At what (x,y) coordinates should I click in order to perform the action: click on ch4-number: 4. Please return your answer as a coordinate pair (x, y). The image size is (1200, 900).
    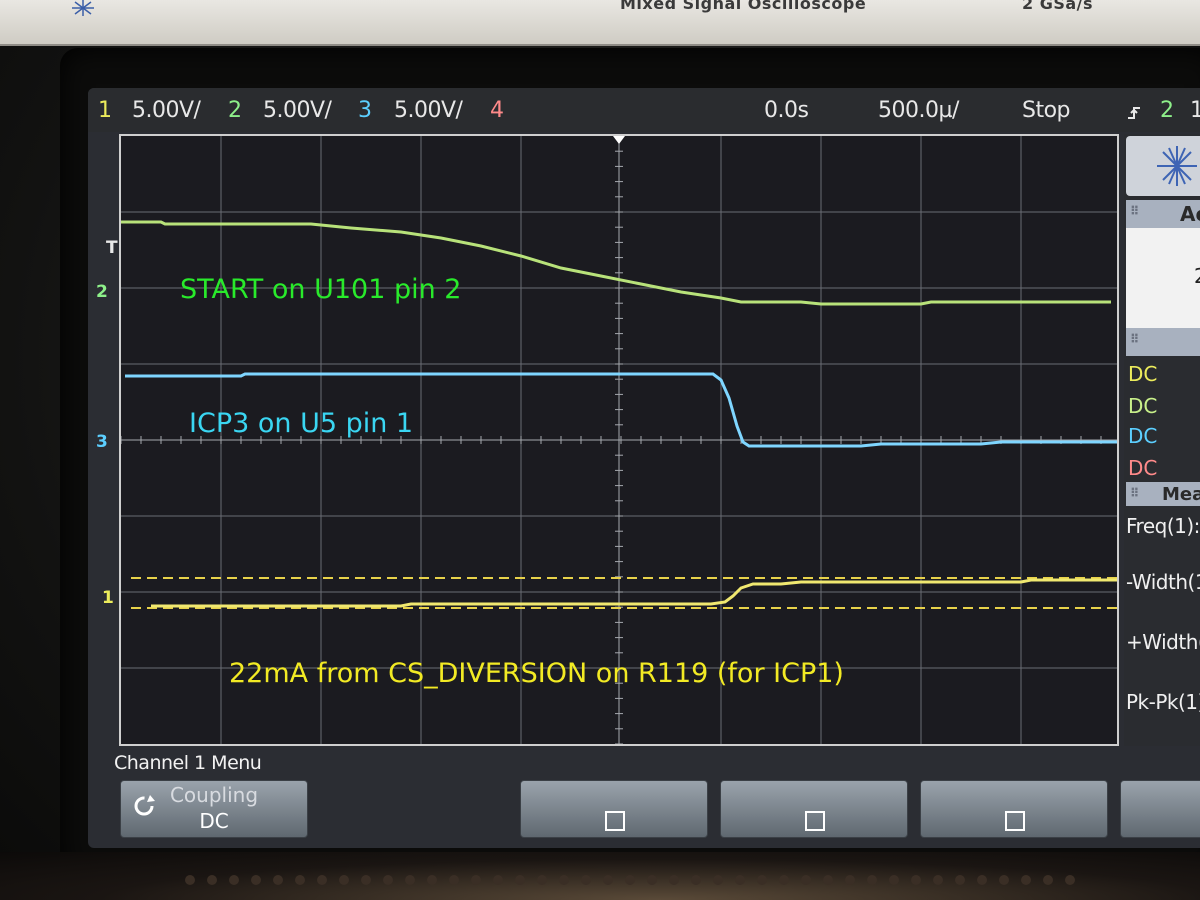
    Looking at the image, I should click on (497, 110).